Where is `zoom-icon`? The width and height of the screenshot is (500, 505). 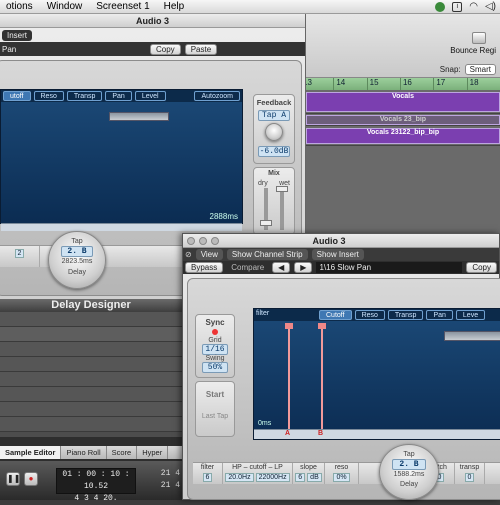
zoom-icon is located at coordinates (215, 240).